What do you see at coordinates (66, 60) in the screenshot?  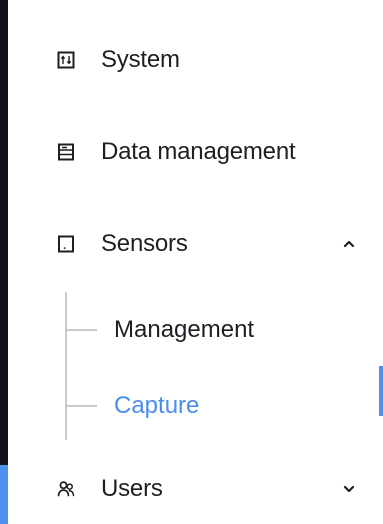 I see `system-icon` at bounding box center [66, 60].